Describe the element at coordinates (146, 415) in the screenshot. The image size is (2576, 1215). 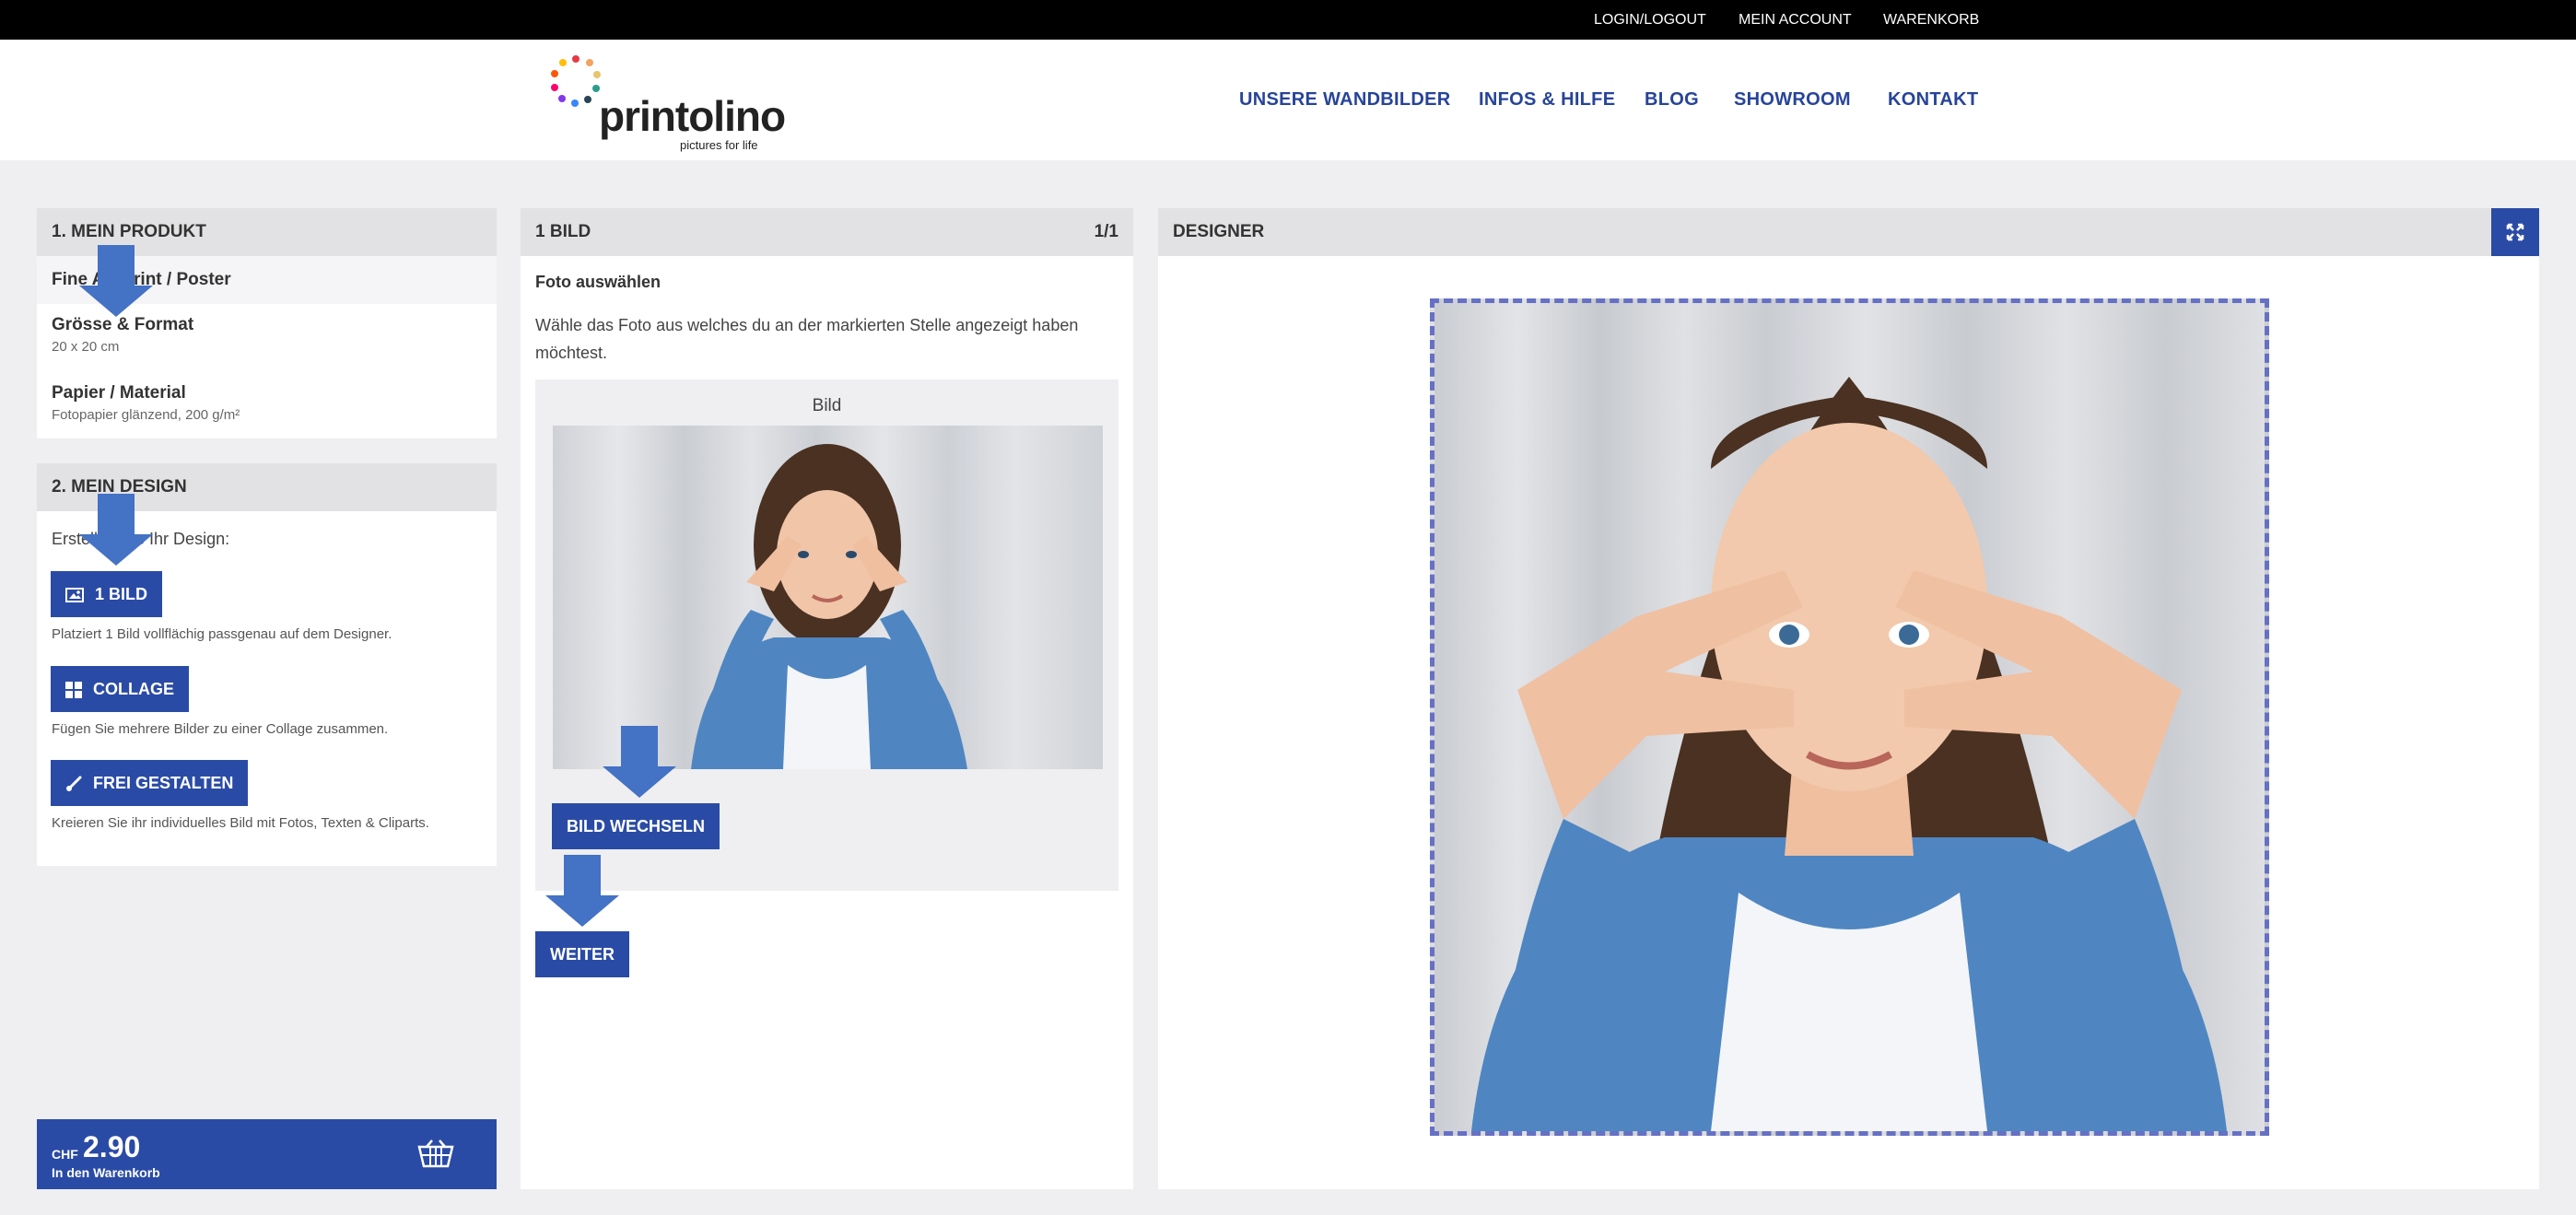
I see `material-value: Fotopapier glänzend, 200 g/m²` at that location.